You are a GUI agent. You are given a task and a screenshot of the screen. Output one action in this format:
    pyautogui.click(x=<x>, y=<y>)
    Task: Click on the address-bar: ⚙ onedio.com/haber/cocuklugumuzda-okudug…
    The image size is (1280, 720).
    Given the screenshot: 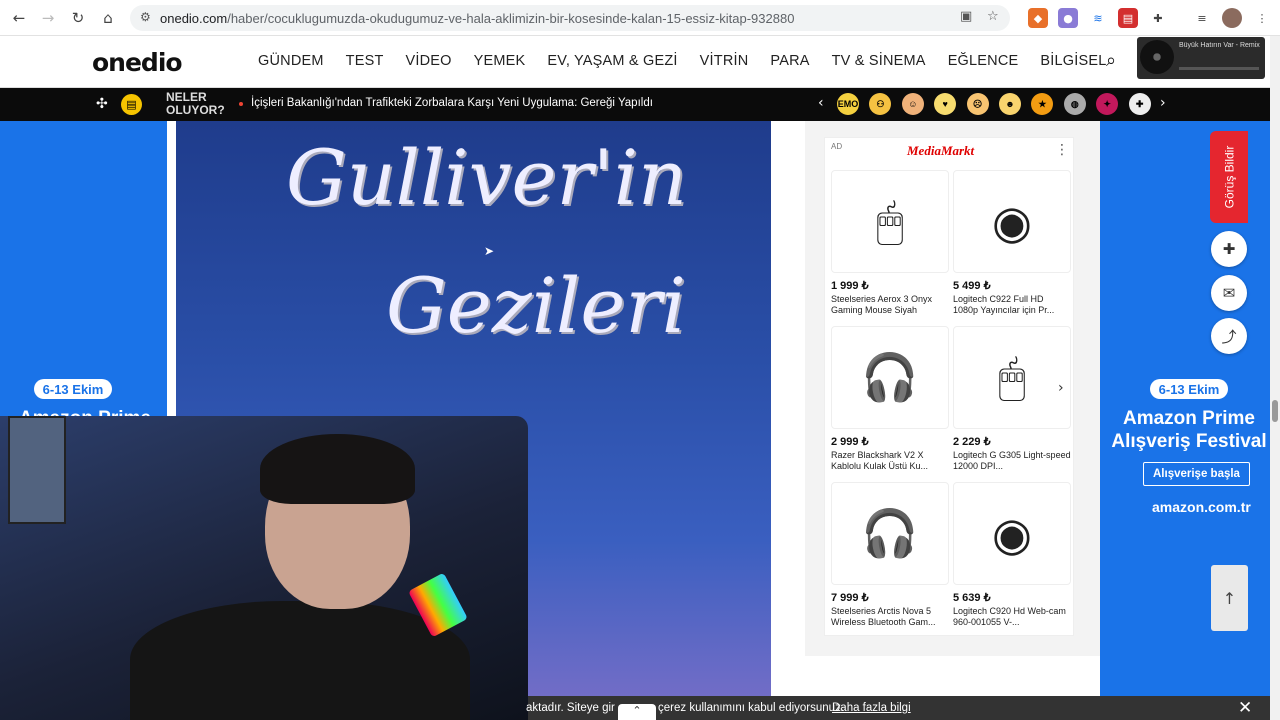 What is the action you would take?
    pyautogui.click(x=570, y=18)
    